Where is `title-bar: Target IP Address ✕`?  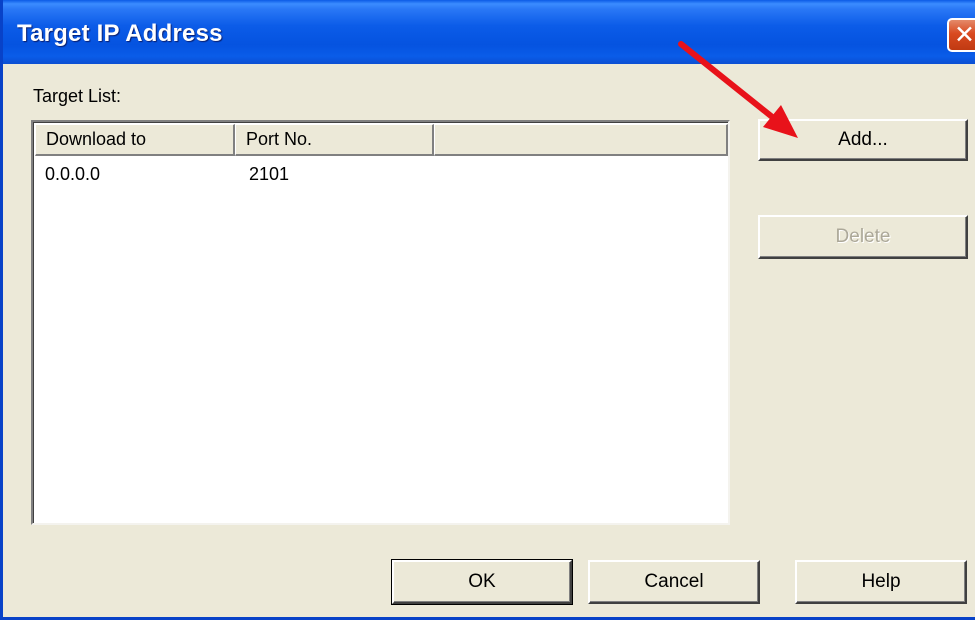
title-bar: Target IP Address ✕ is located at coordinates (489, 32).